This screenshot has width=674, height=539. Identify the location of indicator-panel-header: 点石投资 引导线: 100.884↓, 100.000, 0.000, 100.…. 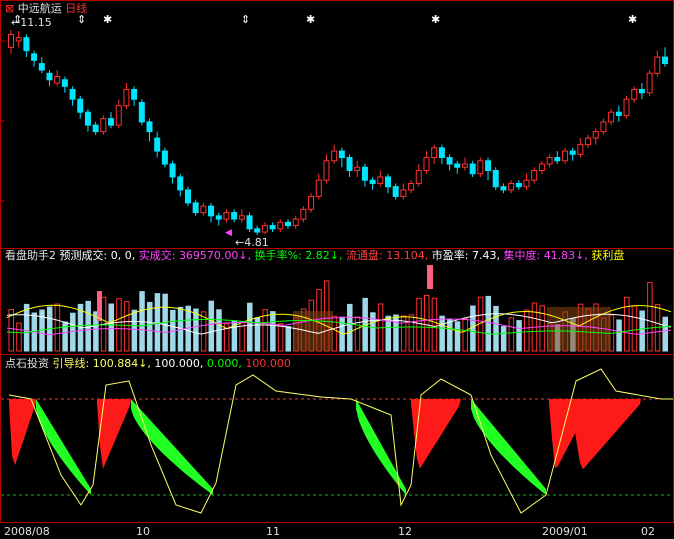
(148, 364).